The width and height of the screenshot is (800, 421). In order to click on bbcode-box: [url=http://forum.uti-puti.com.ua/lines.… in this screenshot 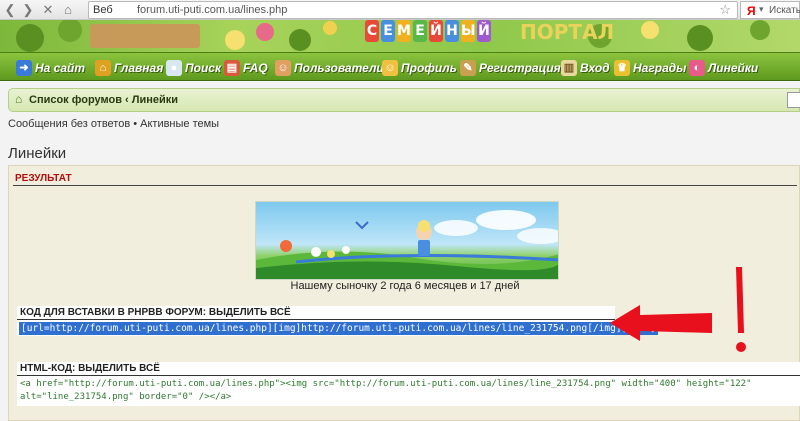, I will do `click(337, 328)`.